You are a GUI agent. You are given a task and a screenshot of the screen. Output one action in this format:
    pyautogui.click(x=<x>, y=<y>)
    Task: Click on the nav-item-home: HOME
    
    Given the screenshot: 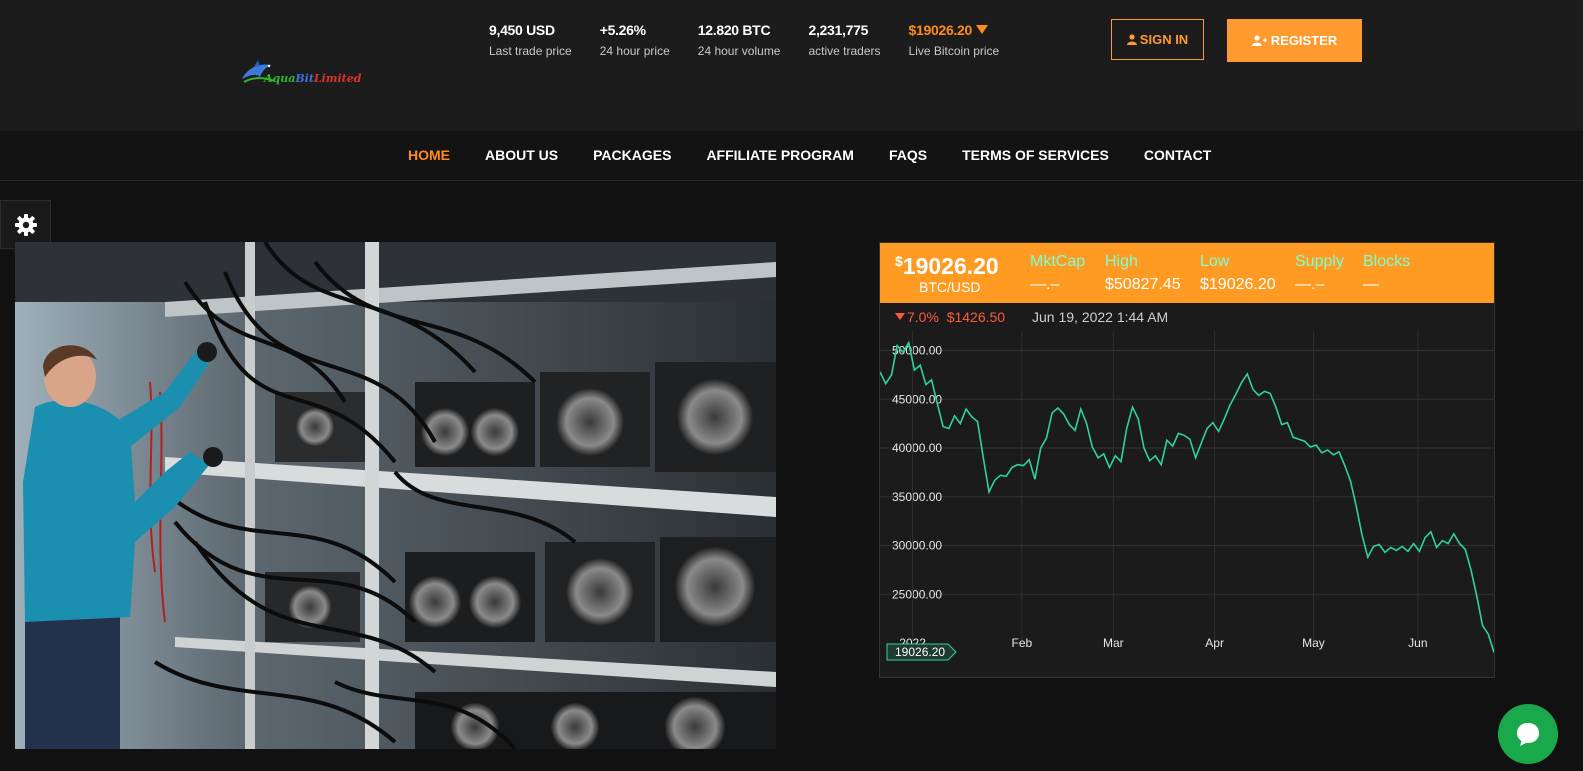 What is the action you would take?
    pyautogui.click(x=429, y=155)
    